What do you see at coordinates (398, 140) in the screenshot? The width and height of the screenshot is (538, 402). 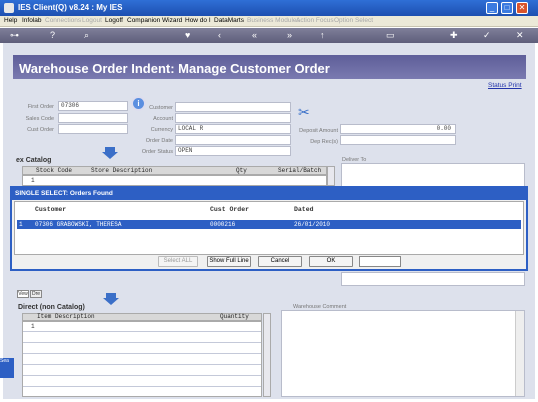 I see `dep-receipt-field` at bounding box center [398, 140].